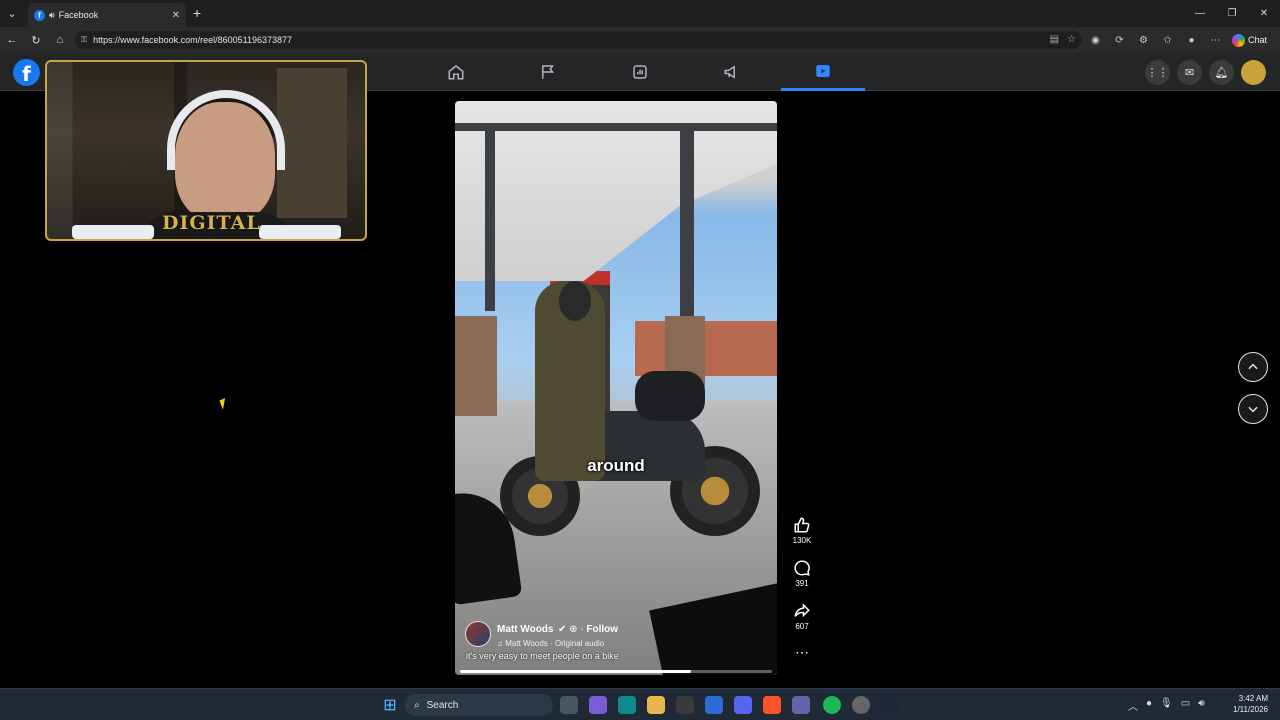  Describe the element at coordinates (300, 232) in the screenshot. I see `overlay-bar-right` at that location.